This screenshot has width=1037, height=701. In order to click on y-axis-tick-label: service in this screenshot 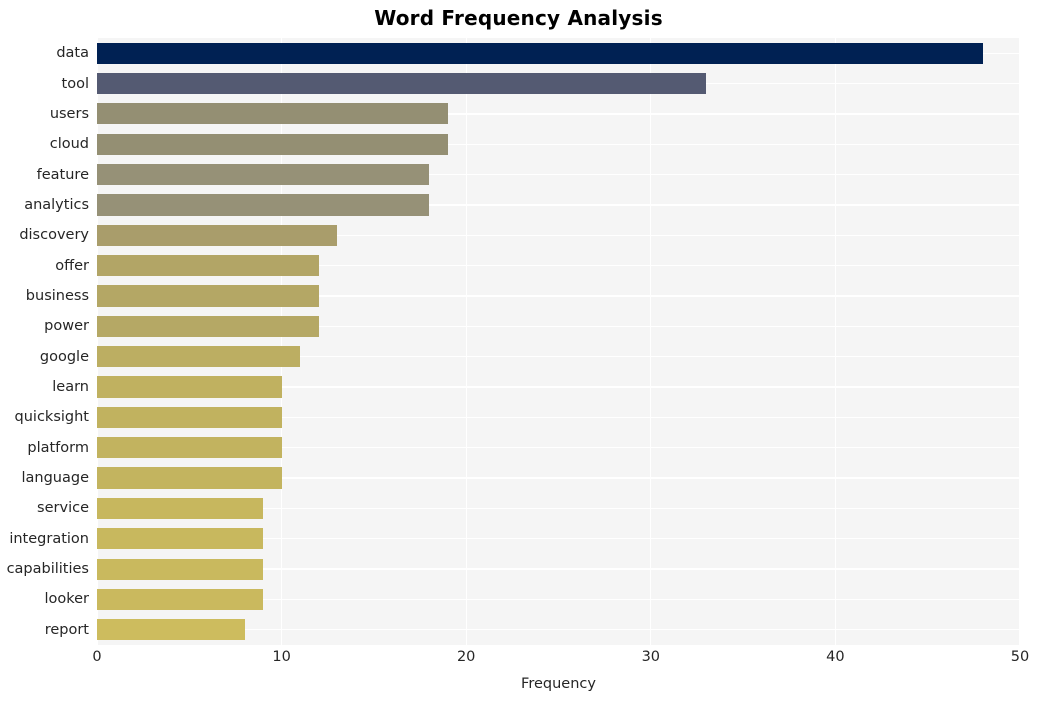, I will do `click(63, 508)`.